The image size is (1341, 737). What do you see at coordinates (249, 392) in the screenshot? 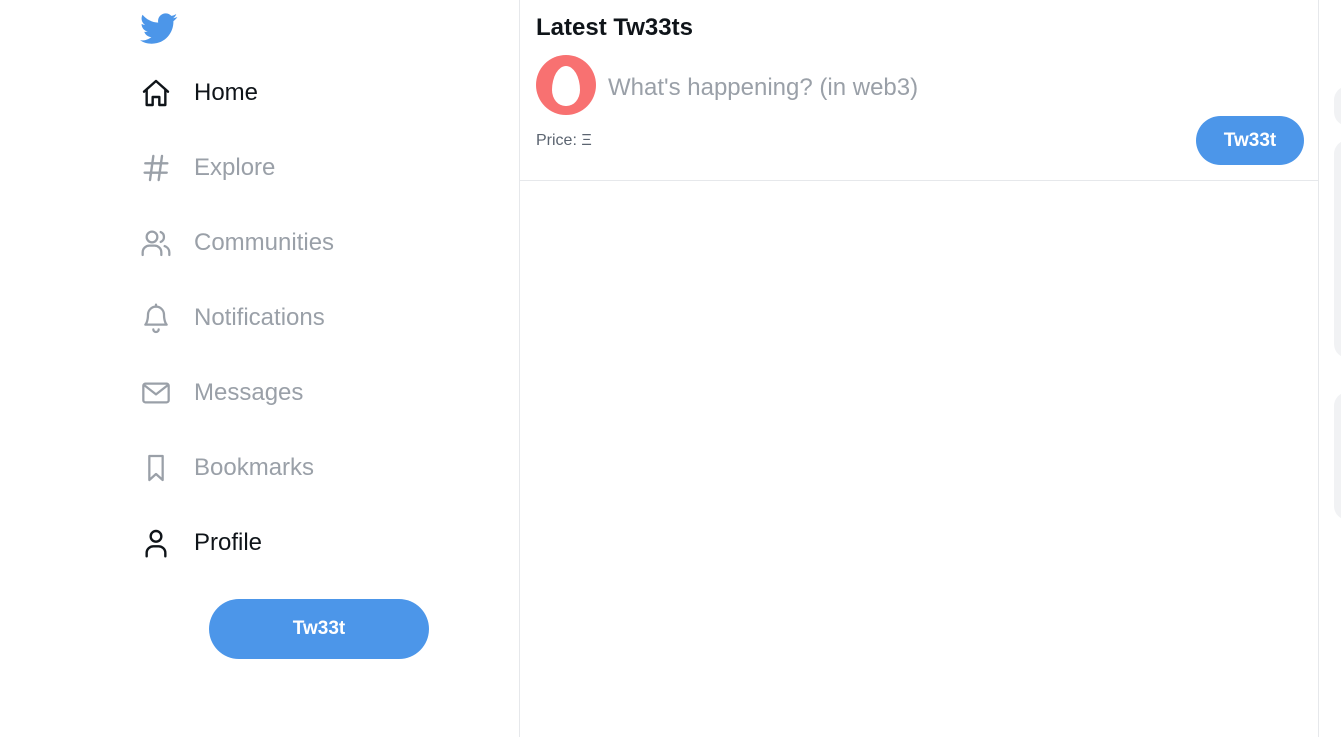
I see `nav-label-messages: Messages` at bounding box center [249, 392].